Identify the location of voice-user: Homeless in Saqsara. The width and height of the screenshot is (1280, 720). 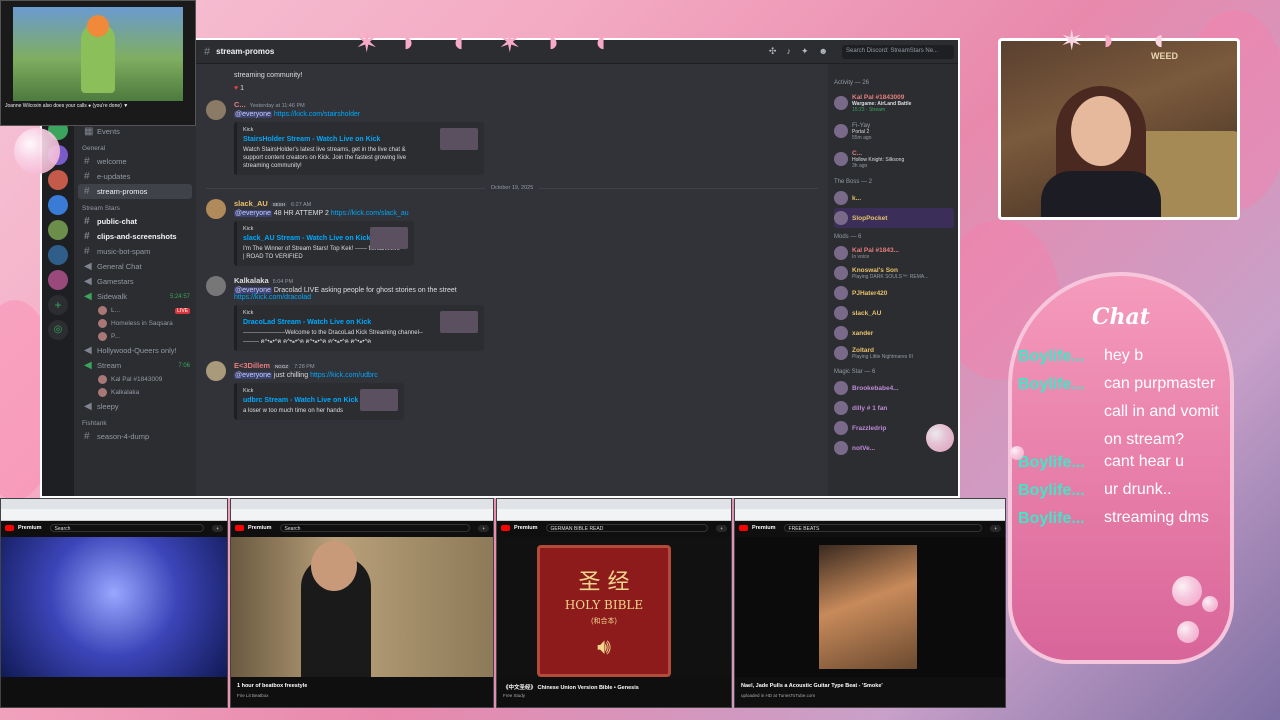
(135, 323).